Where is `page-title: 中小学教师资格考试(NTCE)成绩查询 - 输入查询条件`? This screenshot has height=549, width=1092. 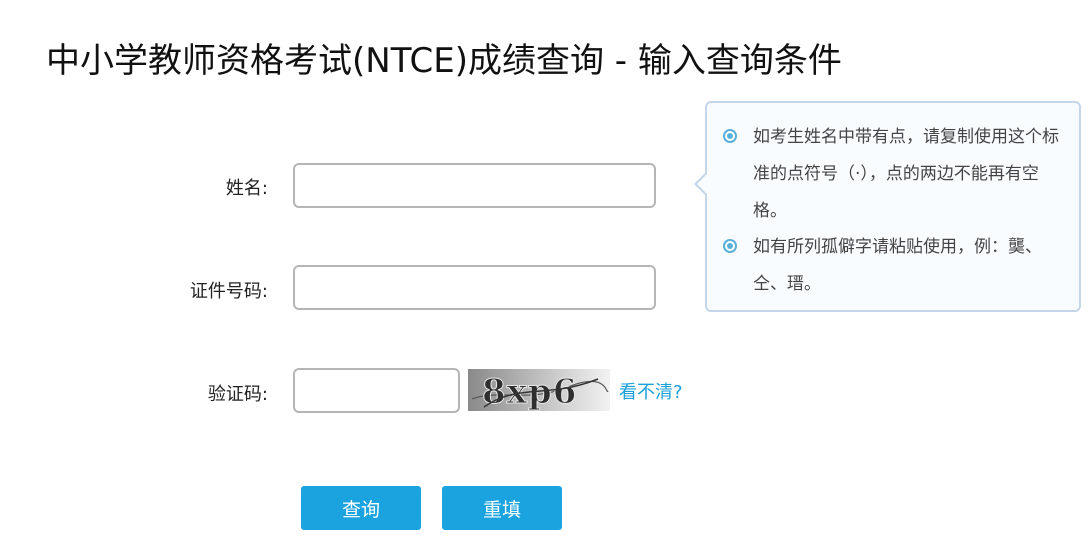
page-title: 中小学教师资格考试(NTCE)成绩查询 - 输入查询条件 is located at coordinates (444, 61).